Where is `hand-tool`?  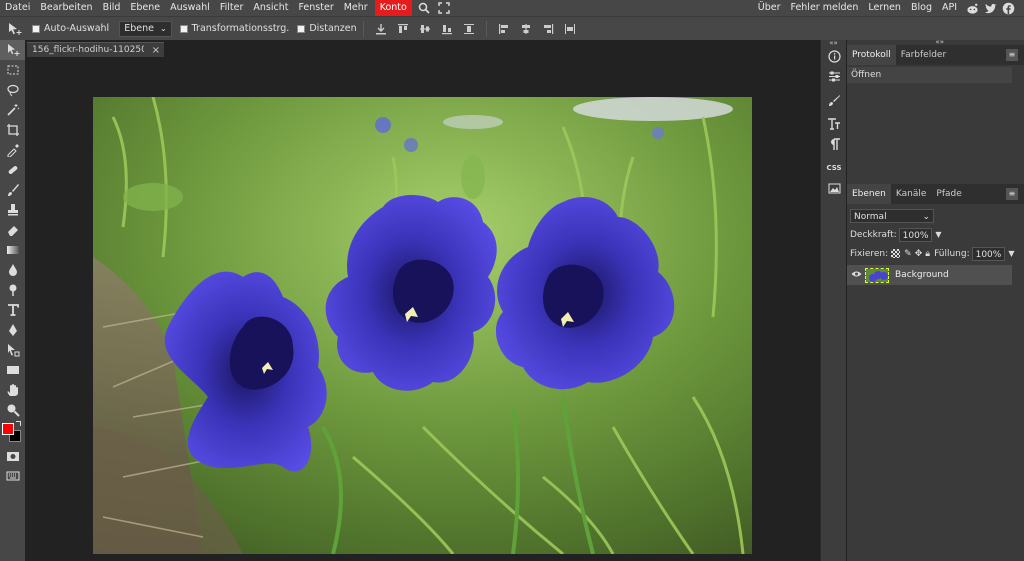 hand-tool is located at coordinates (12, 390).